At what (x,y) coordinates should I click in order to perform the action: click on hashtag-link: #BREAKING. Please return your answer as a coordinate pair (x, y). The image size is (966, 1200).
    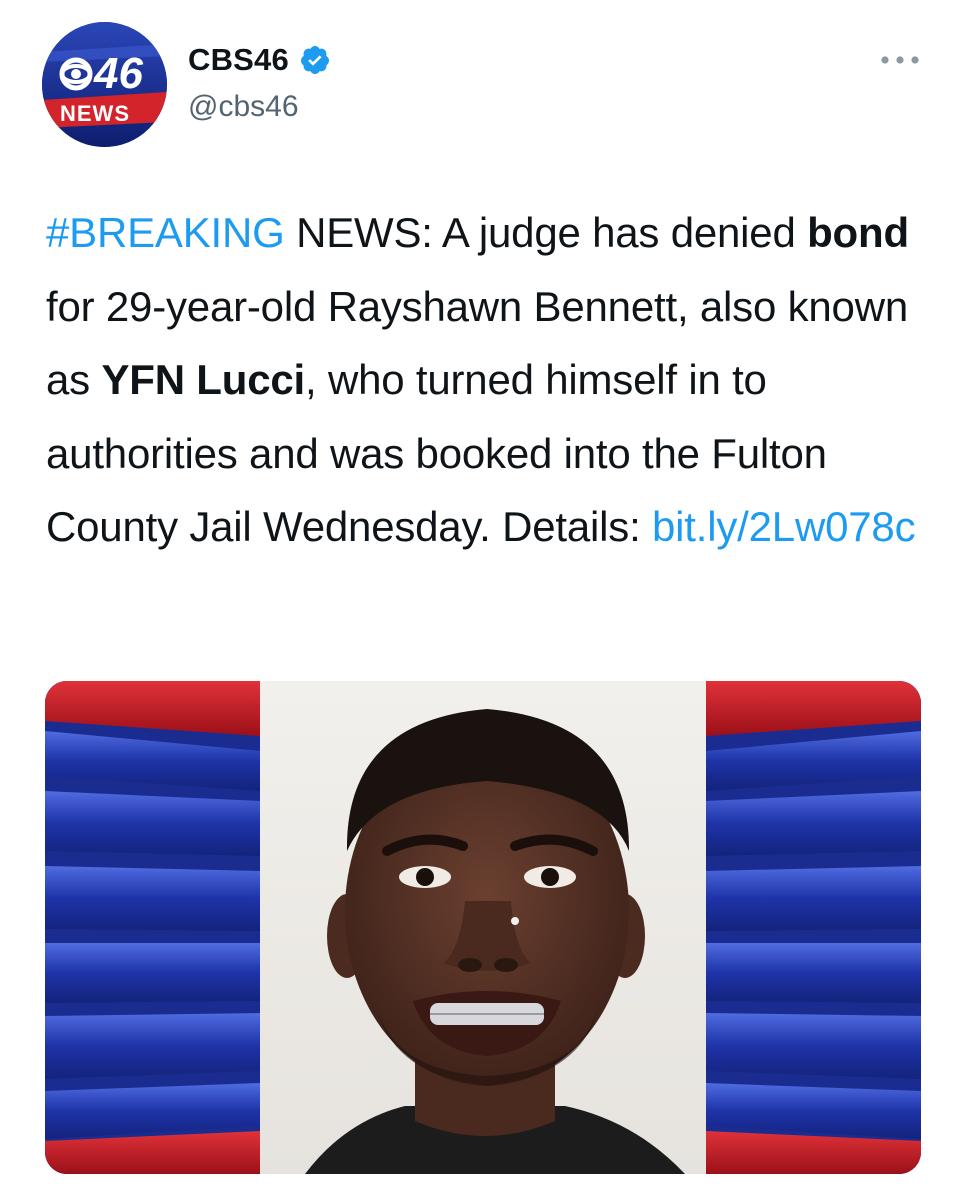
    Looking at the image, I should click on (165, 232).